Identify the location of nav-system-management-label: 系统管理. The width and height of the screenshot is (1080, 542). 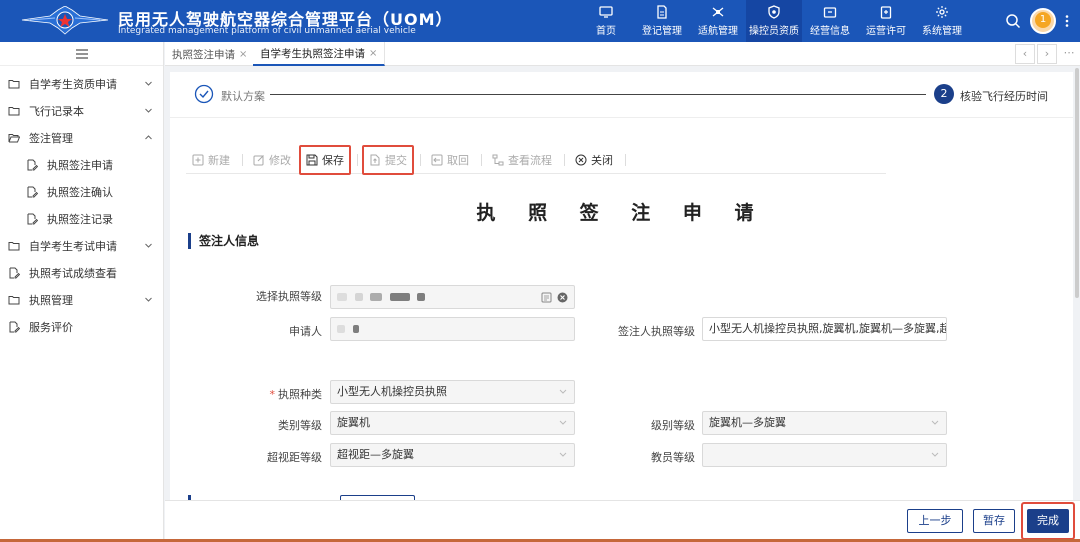
(942, 31).